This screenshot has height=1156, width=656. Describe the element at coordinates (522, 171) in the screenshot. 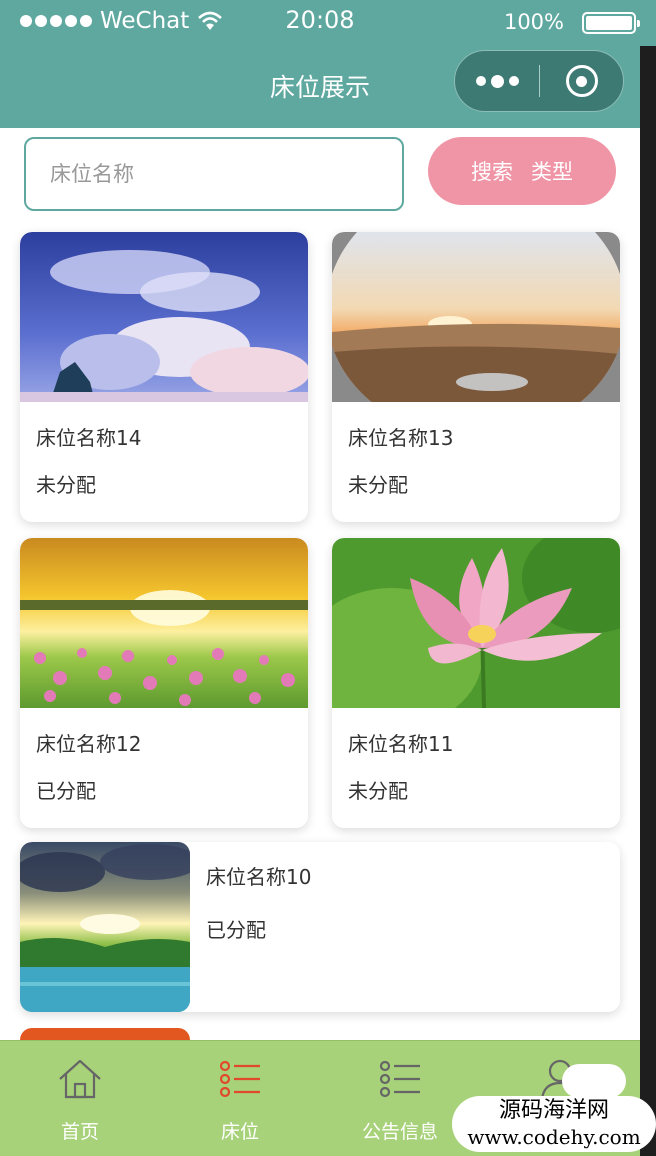

I see `search-button: 搜索 类型` at that location.